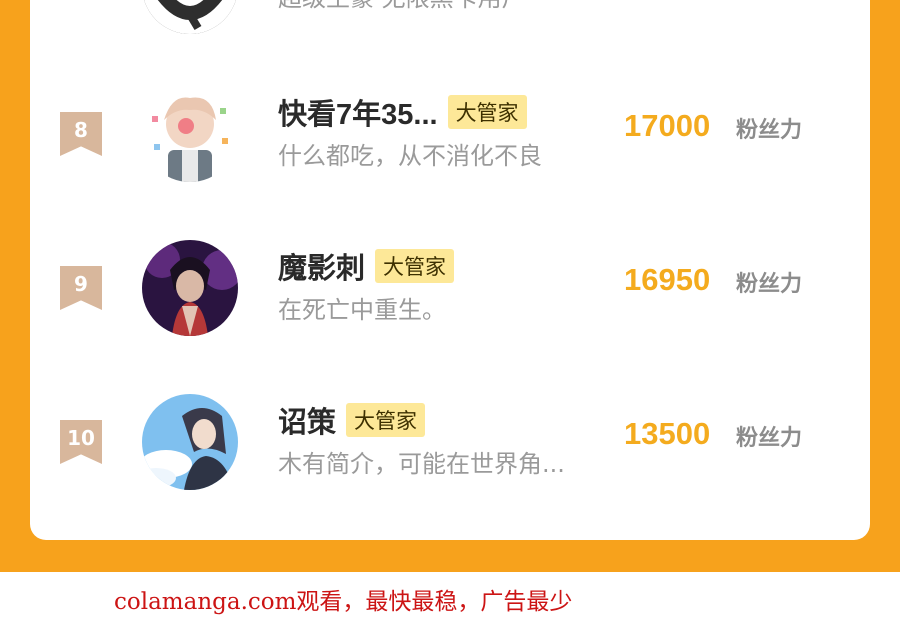 This screenshot has height=637, width=900. I want to click on user-bio: 在死亡中重生。, so click(362, 310).